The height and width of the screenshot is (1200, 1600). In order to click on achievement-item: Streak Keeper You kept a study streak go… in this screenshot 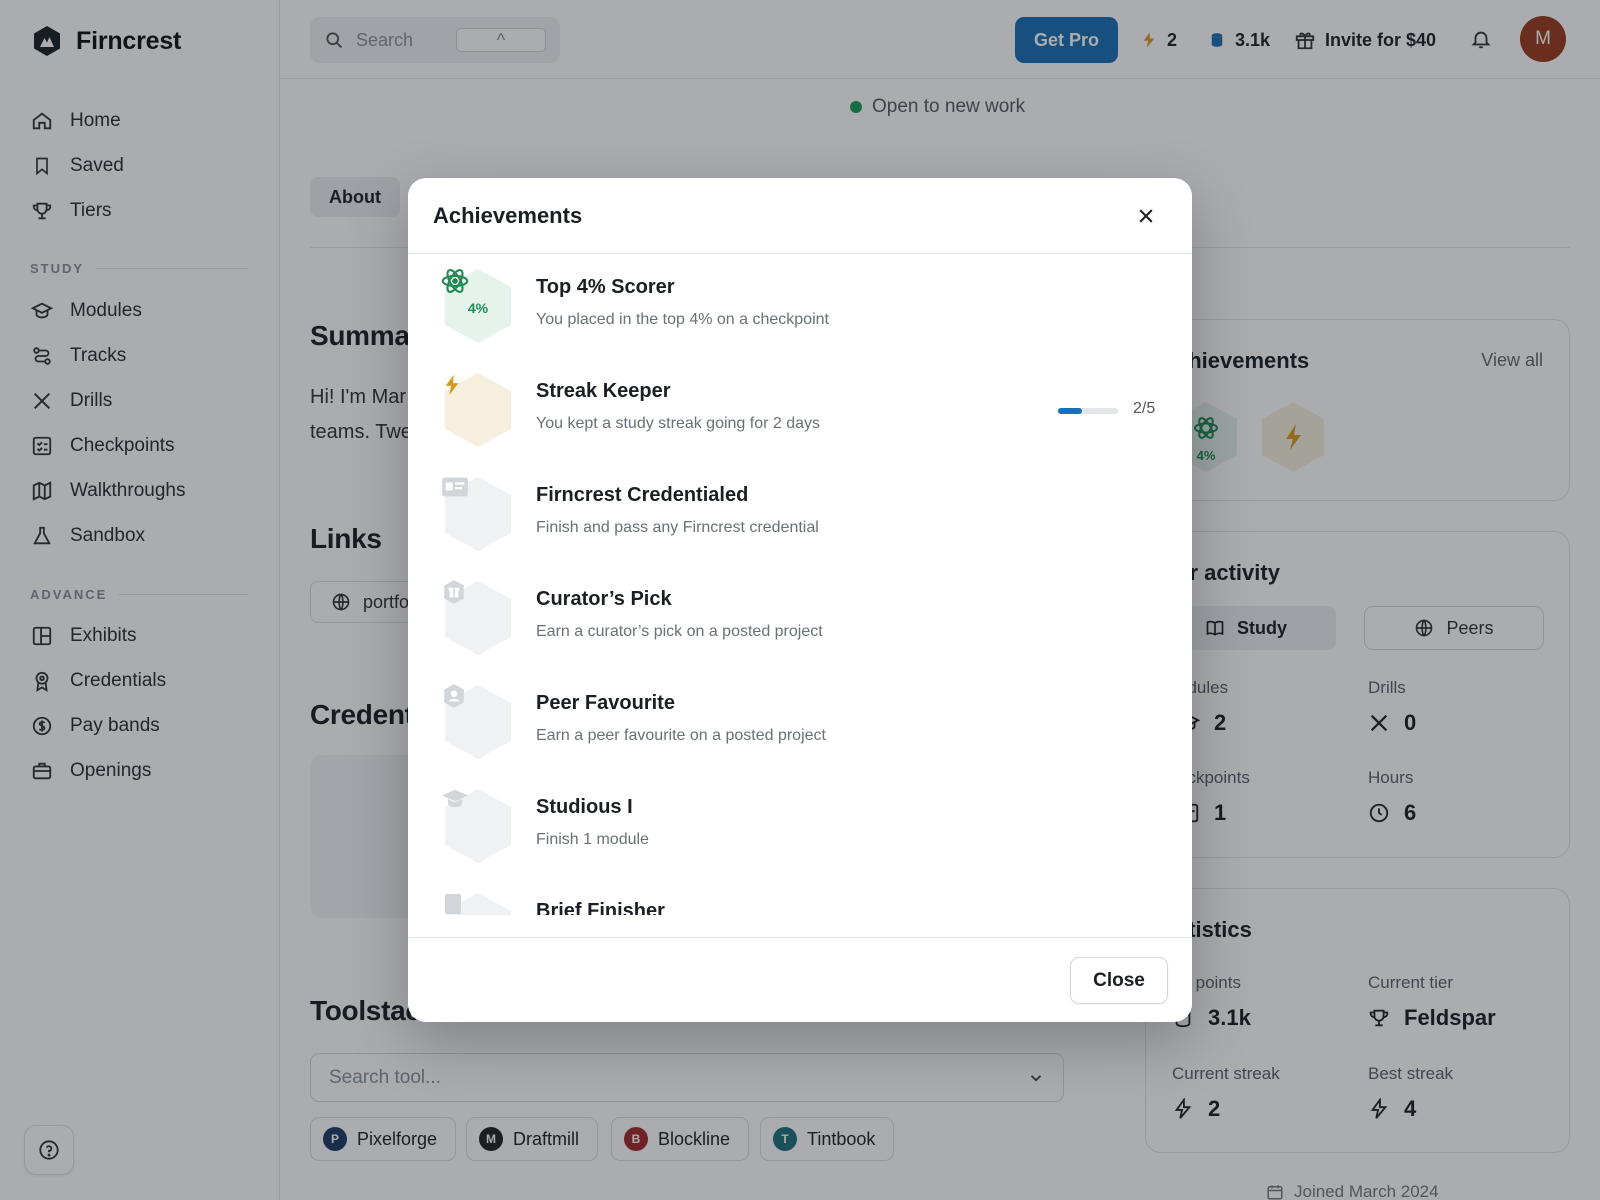, I will do `click(800, 411)`.